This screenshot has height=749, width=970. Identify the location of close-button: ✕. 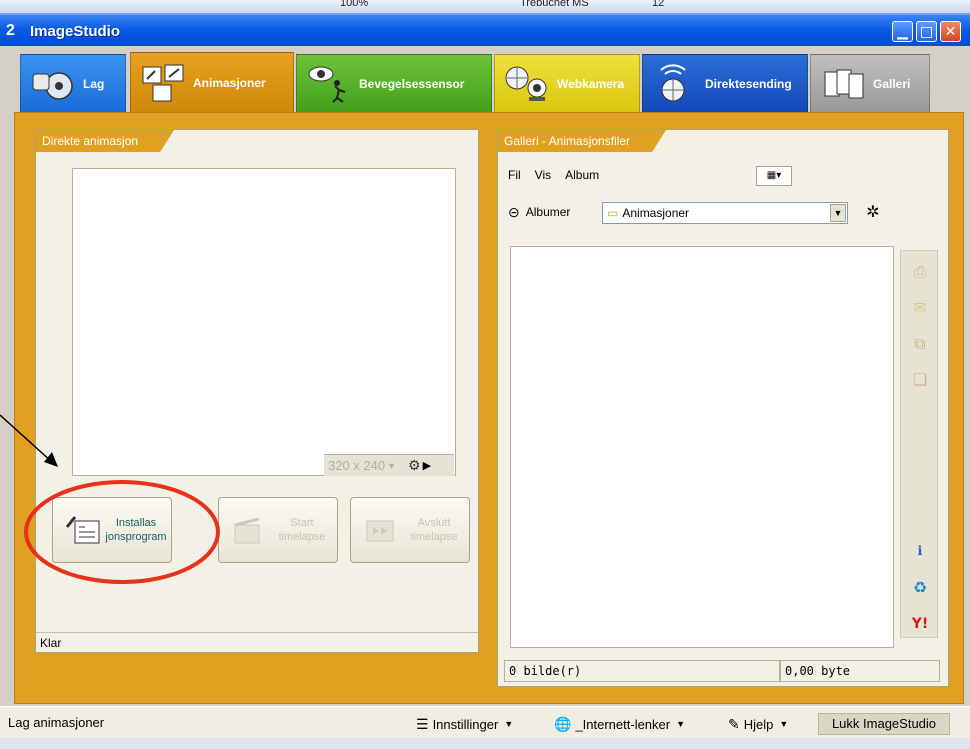
(950, 31).